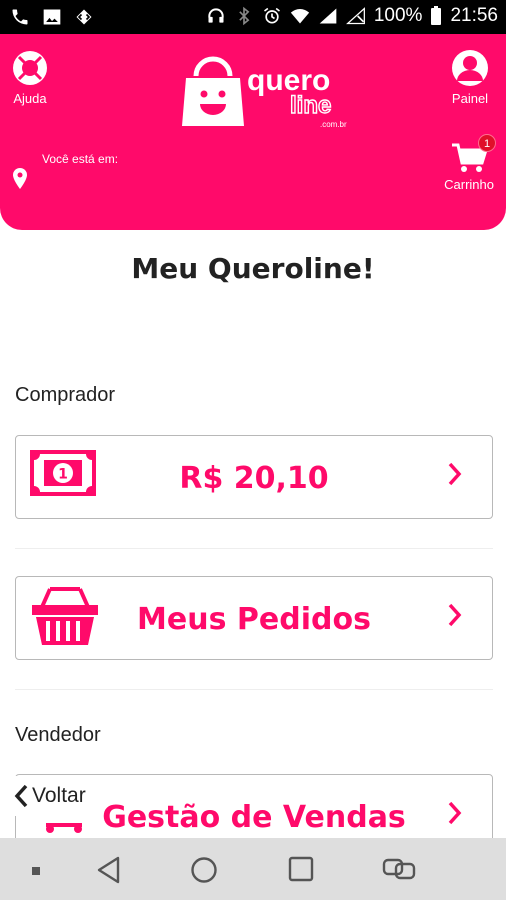 The width and height of the screenshot is (506, 900). Describe the element at coordinates (21, 796) in the screenshot. I see `chevron-left-icon` at that location.